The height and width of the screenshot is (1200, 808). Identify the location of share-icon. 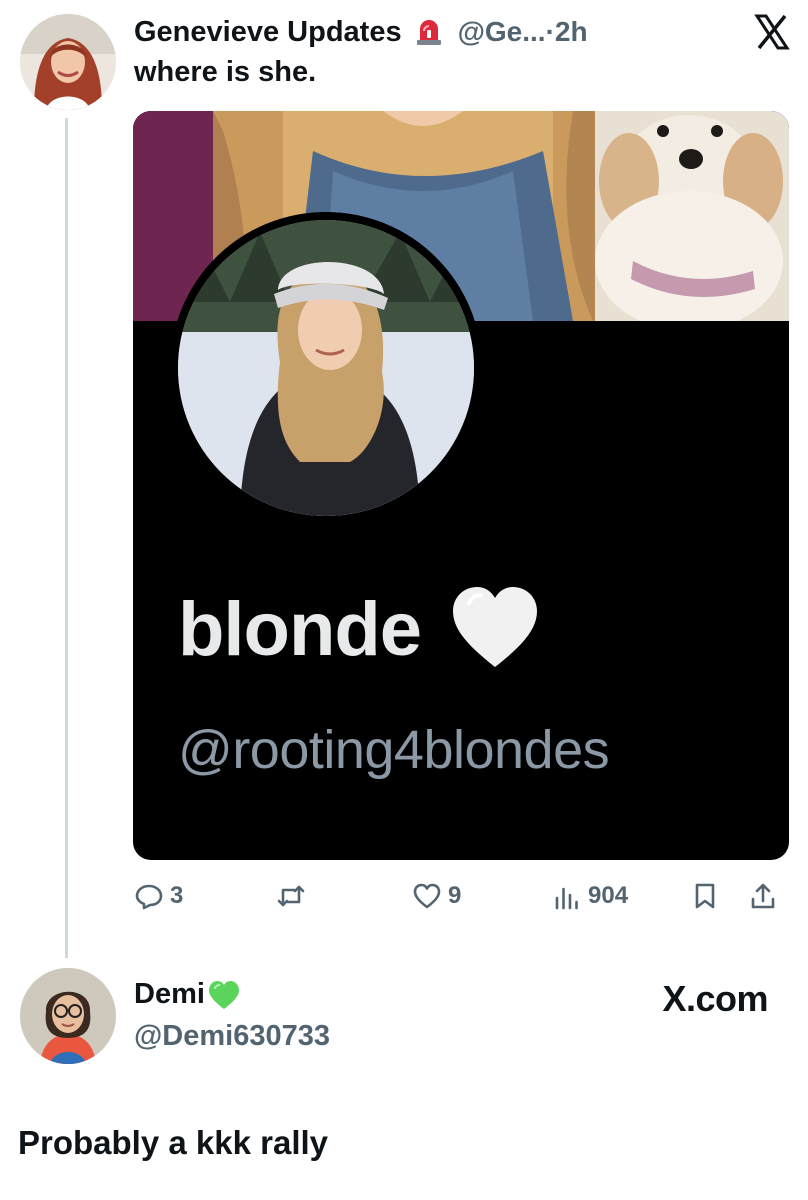
(763, 896).